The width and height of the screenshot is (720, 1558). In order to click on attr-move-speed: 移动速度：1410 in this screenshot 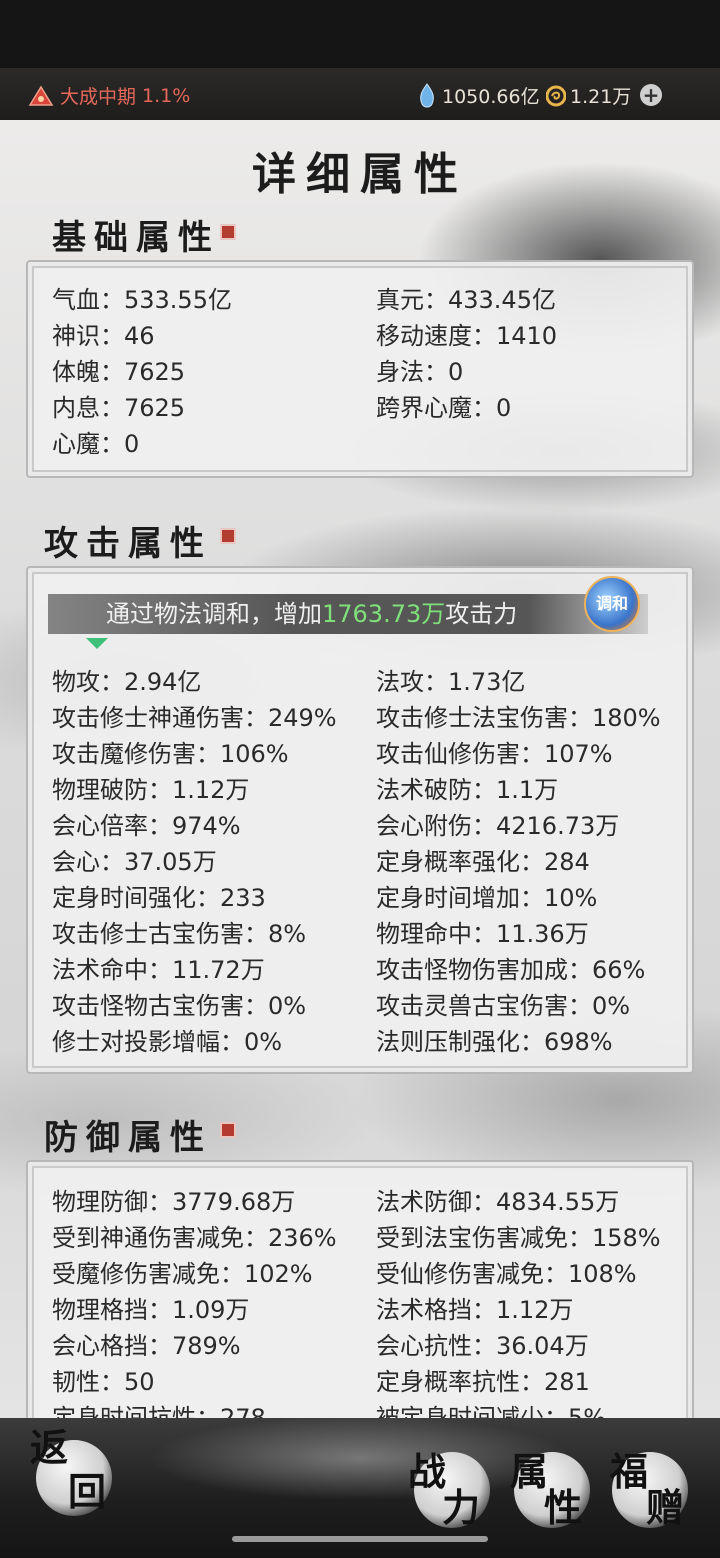, I will do `click(467, 336)`.